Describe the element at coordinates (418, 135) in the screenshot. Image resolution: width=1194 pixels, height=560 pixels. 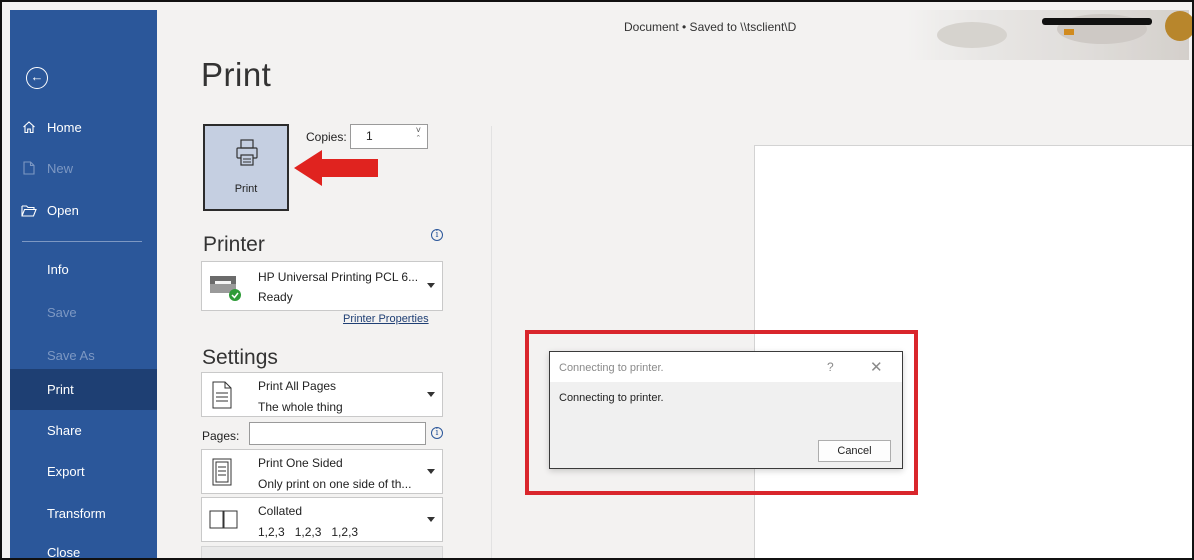
I see `spin-arrows-icon: ˅ ˆ` at that location.